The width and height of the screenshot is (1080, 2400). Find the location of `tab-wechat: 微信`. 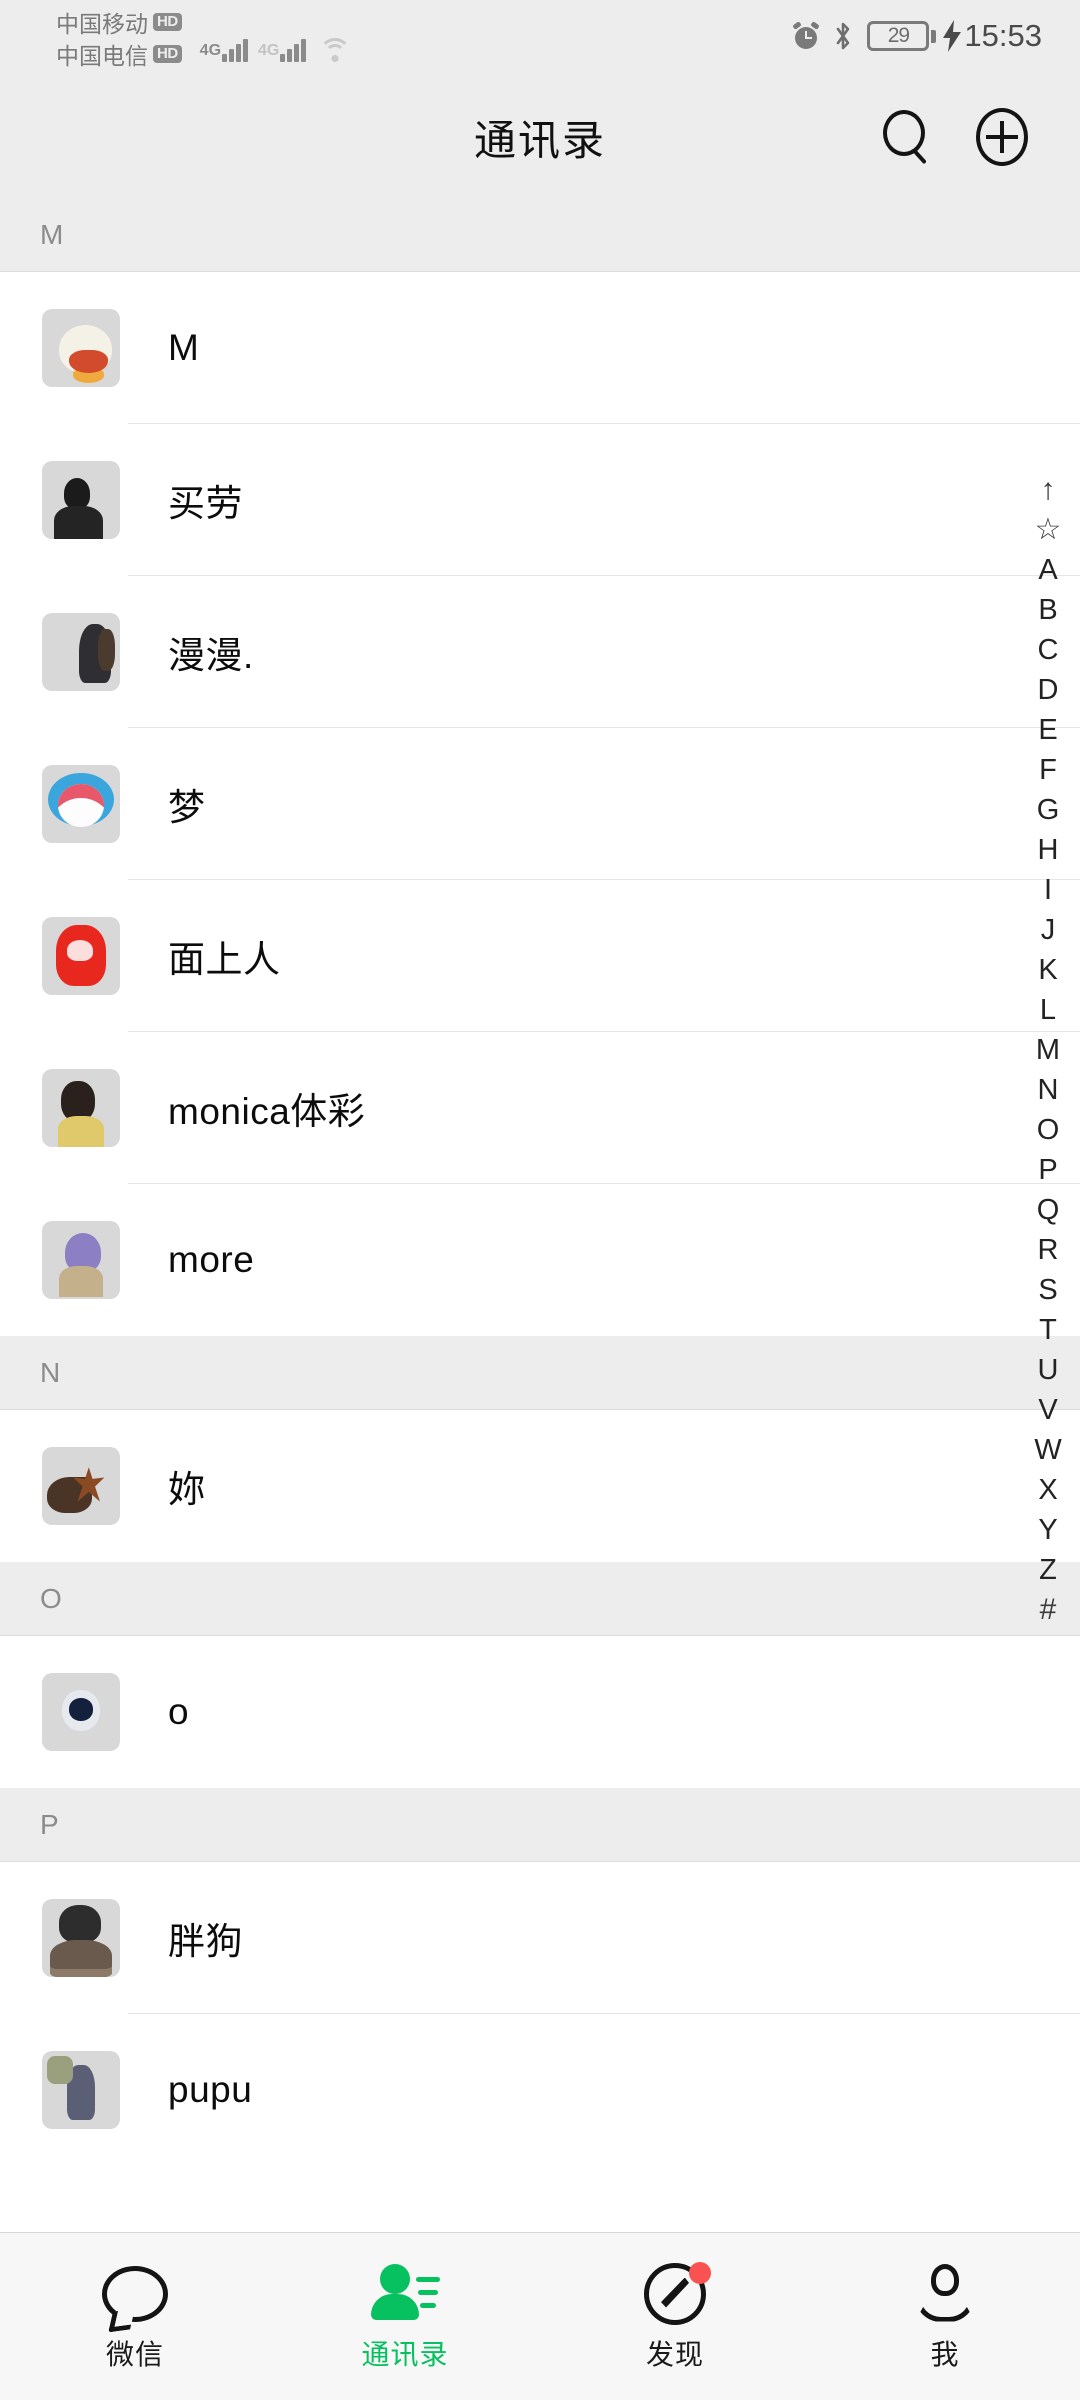

tab-wechat: 微信 is located at coordinates (135, 2316).